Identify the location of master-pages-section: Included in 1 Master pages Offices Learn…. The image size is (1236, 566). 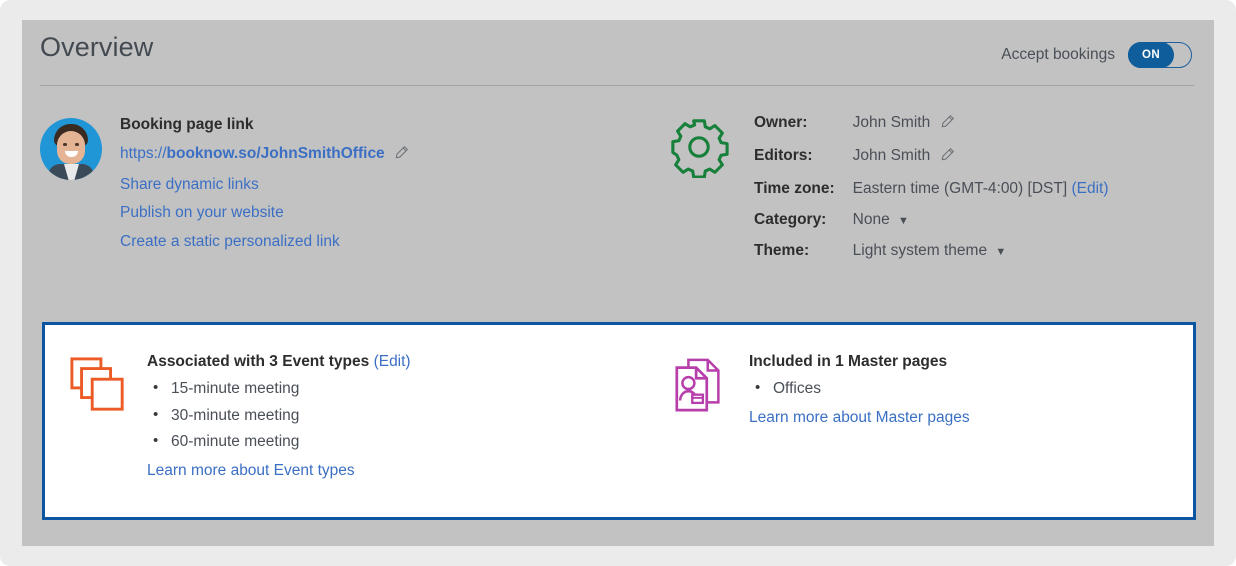
(820, 392).